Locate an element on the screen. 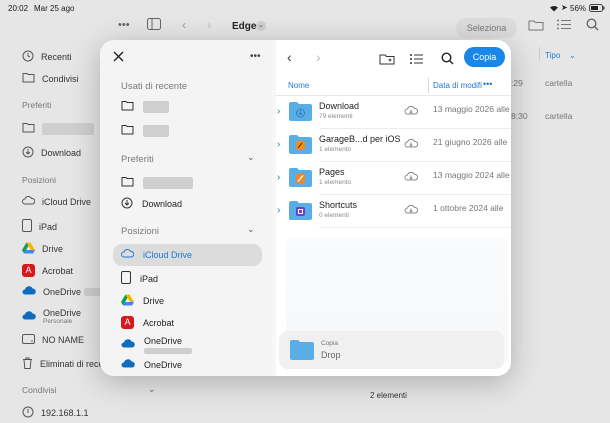 This screenshot has width=610, height=423. file-date: 1 ottobre 2024 alle is located at coordinates (468, 208).